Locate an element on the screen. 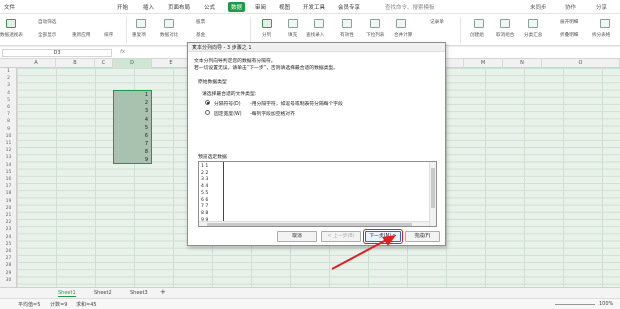  row-header: 10 is located at coordinates (8, 136).